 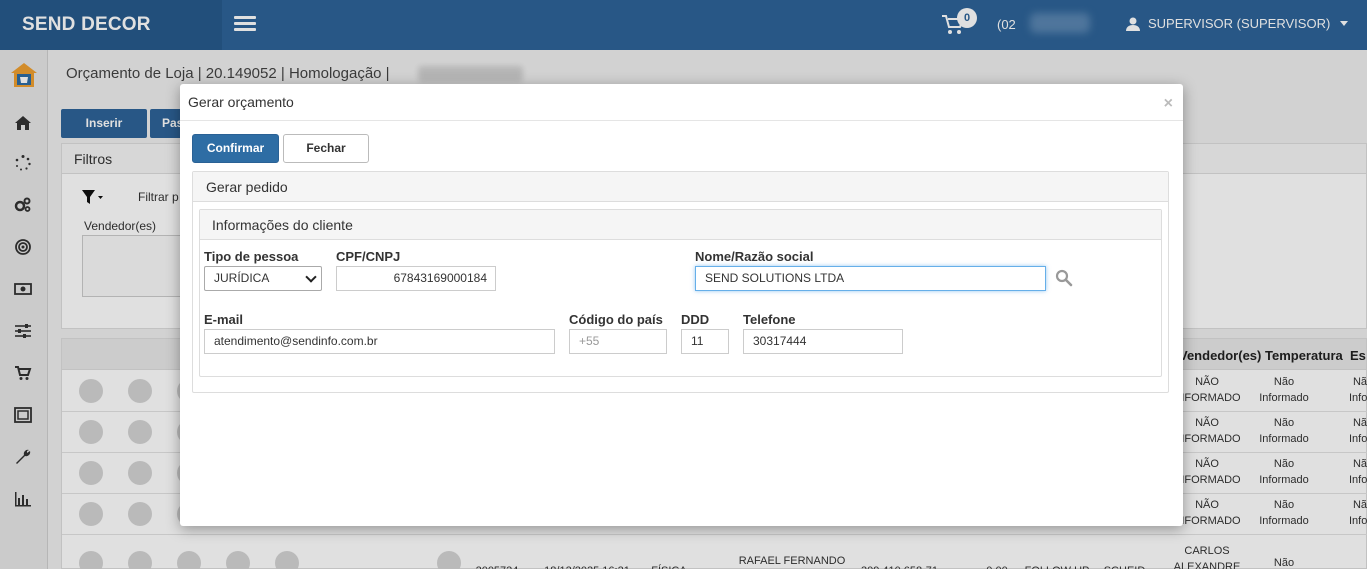 I want to click on codigo-pais-input: +55, so click(x=618, y=341).